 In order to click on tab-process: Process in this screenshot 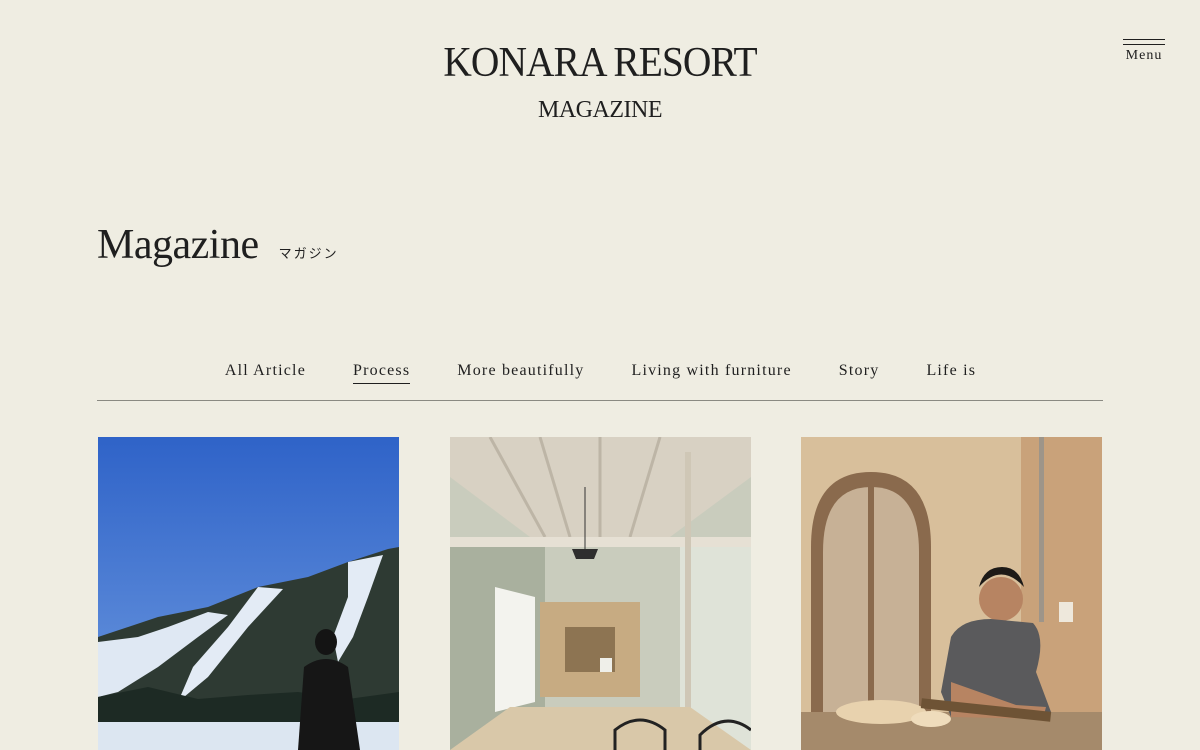, I will do `click(382, 372)`.